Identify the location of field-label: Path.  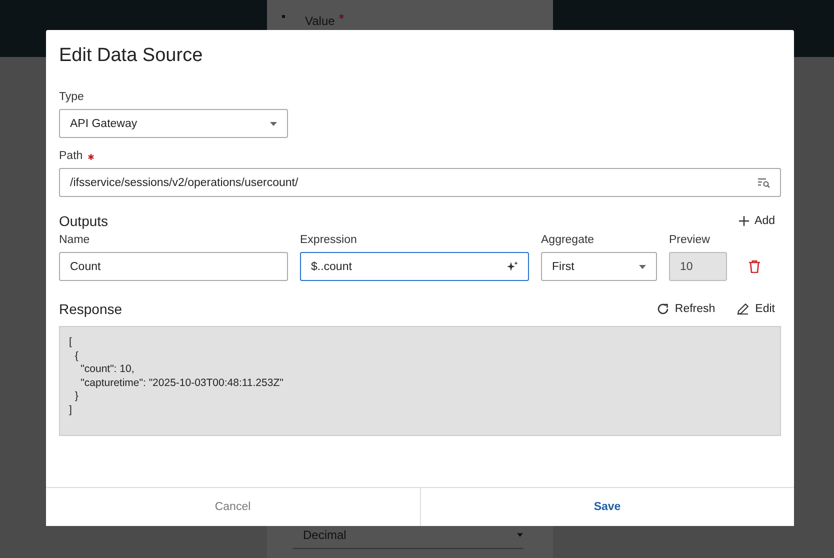
(71, 156).